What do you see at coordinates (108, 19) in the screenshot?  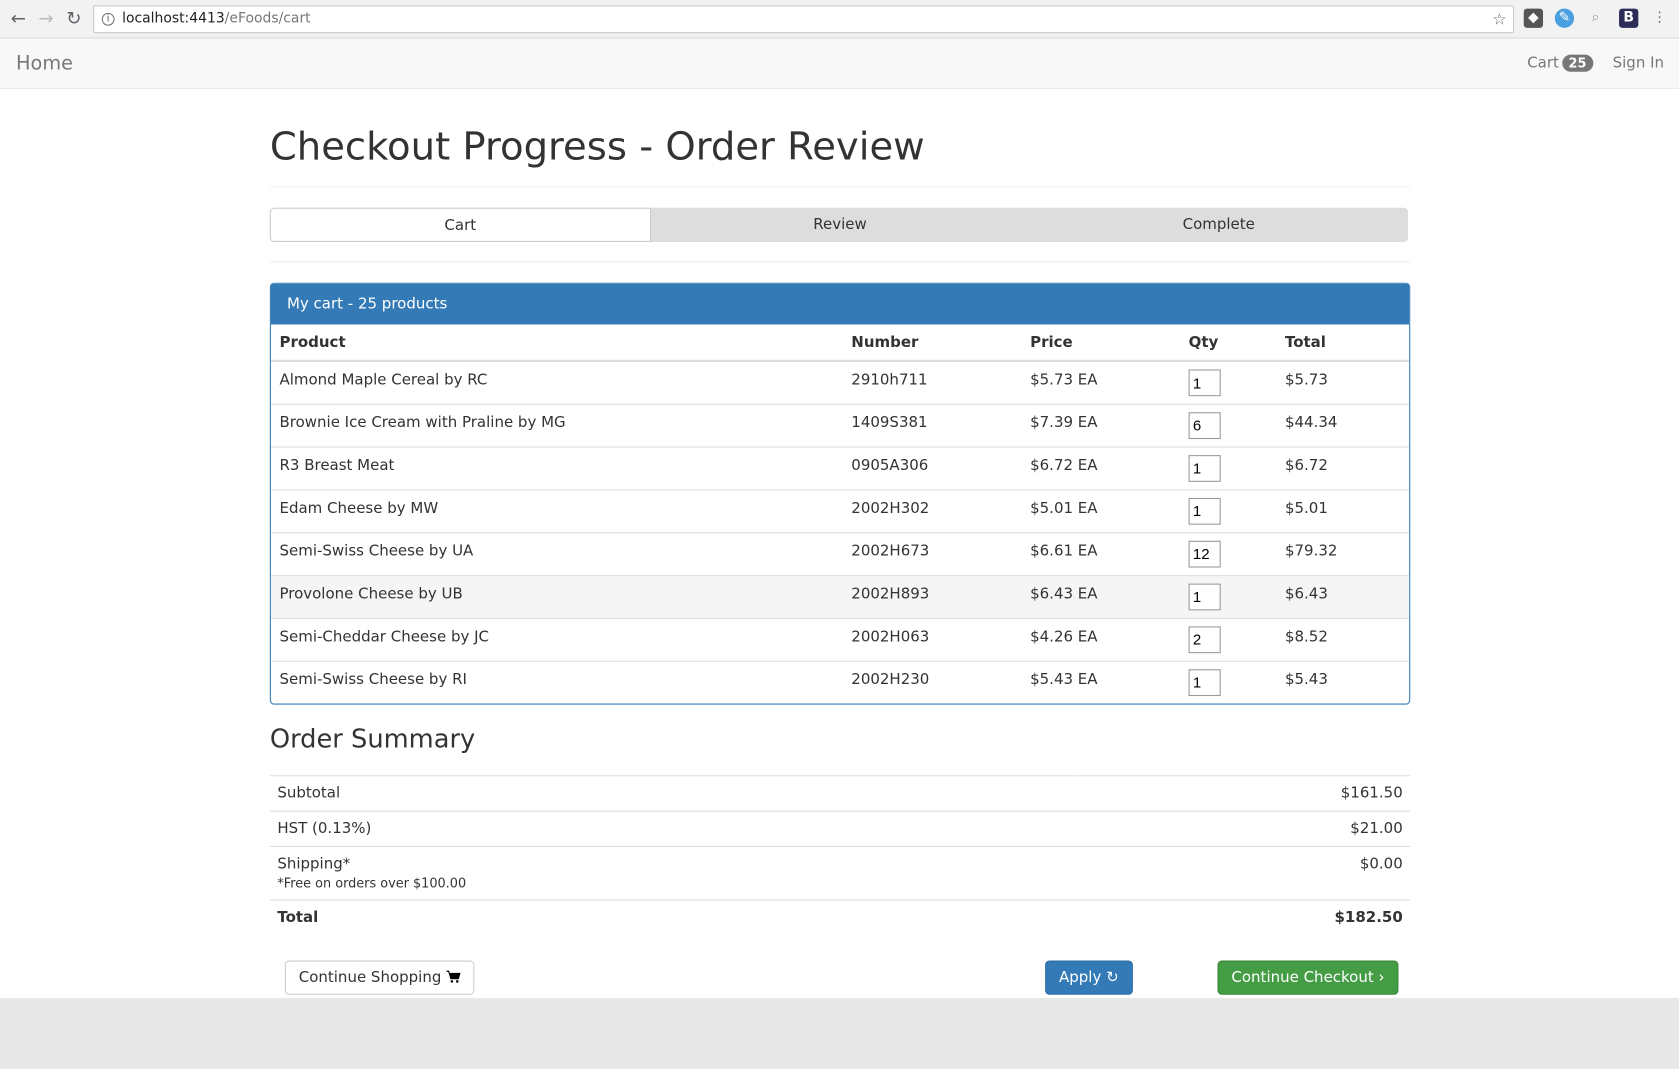 I see `info-icon: i` at bounding box center [108, 19].